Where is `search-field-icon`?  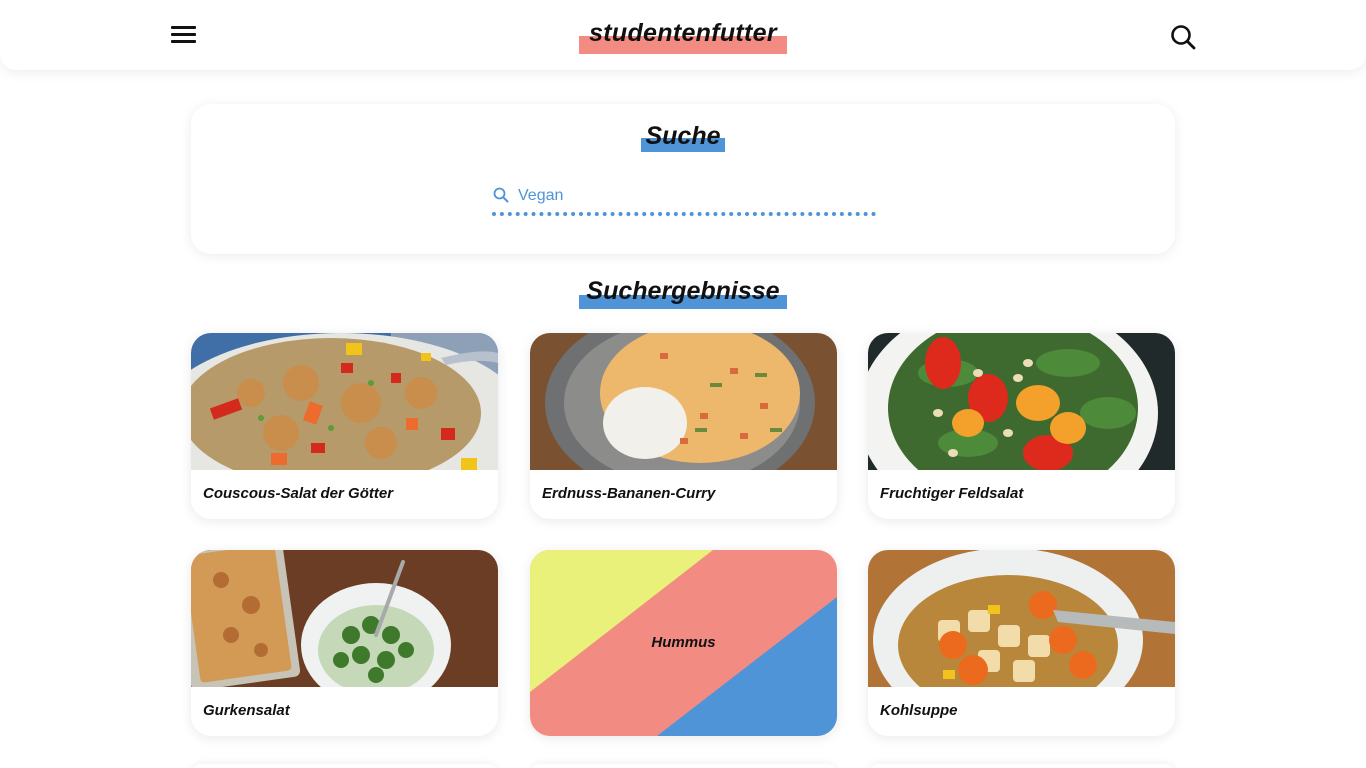 search-field-icon is located at coordinates (501, 195).